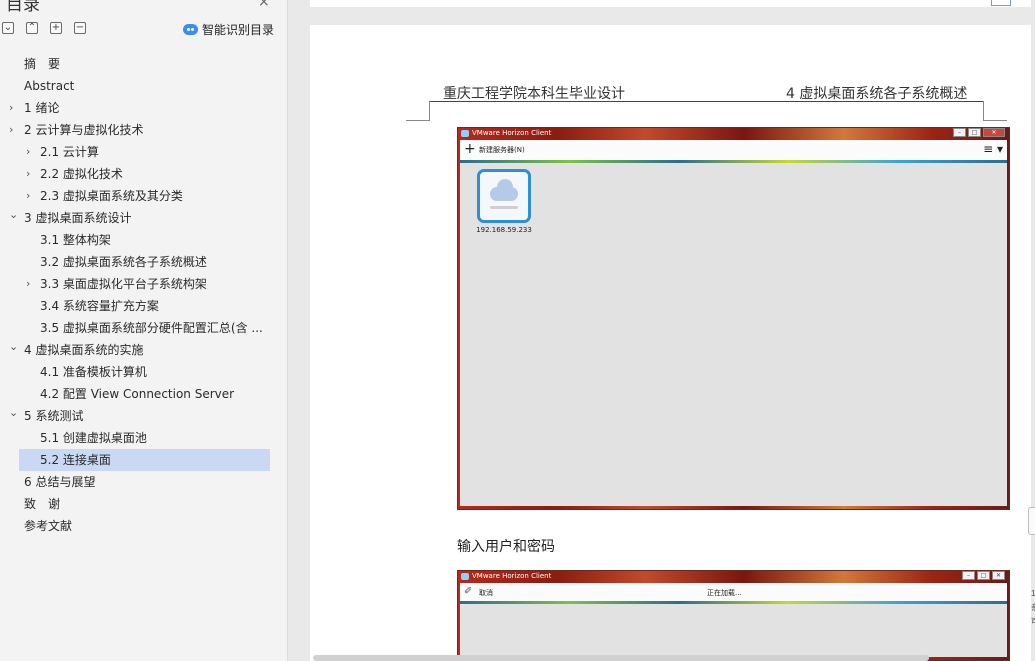  What do you see at coordinates (1031, 521) in the screenshot?
I see `side-panel-tab` at bounding box center [1031, 521].